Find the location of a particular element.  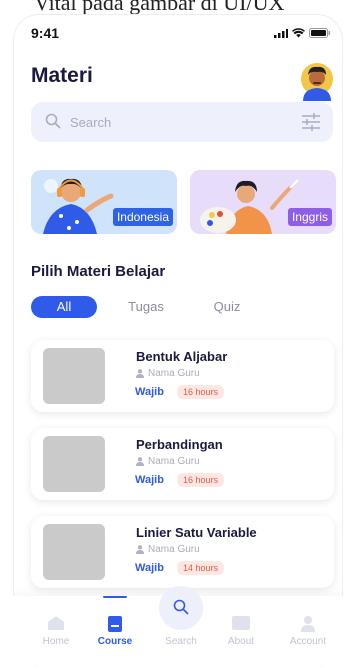

tab-quiz: Quiz is located at coordinates (227, 307).